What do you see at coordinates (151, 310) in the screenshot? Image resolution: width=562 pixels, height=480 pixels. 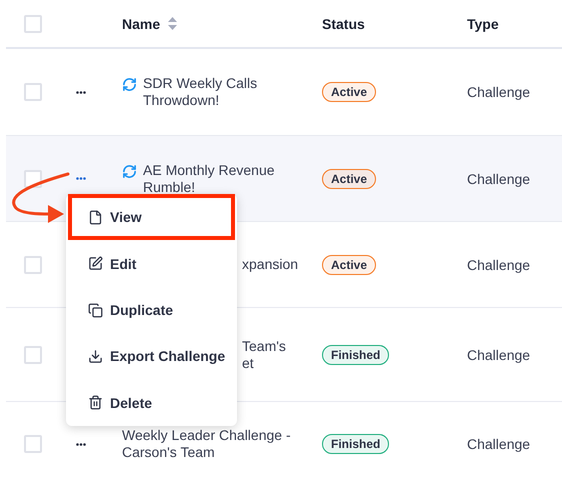 I see `menu-item: Duplicate` at bounding box center [151, 310].